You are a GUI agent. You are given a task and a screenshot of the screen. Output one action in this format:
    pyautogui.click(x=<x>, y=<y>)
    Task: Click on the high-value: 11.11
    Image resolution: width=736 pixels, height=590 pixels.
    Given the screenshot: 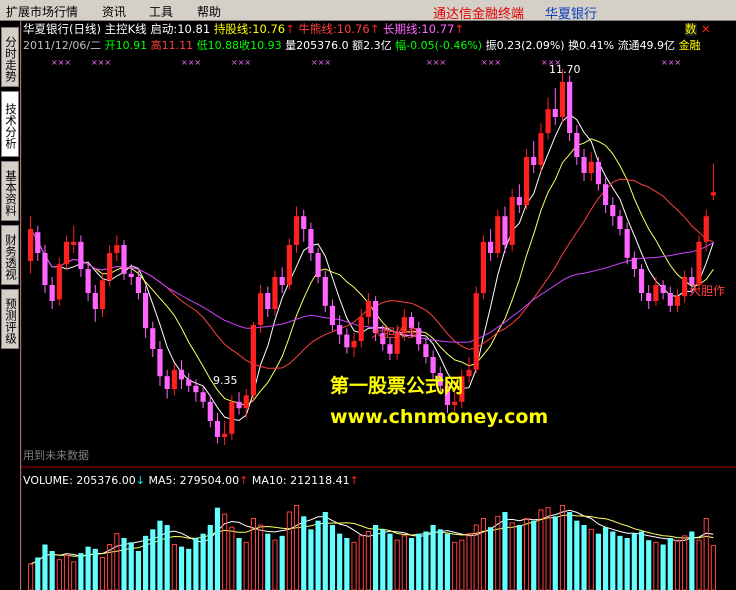 What is the action you would take?
    pyautogui.click(x=177, y=45)
    